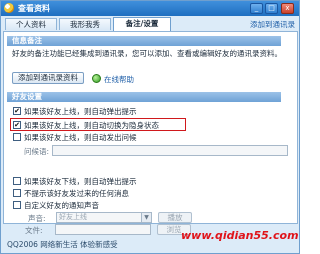  Describe the element at coordinates (144, 41) in the screenshot. I see `remarks-section-header: 信息备注` at that location.